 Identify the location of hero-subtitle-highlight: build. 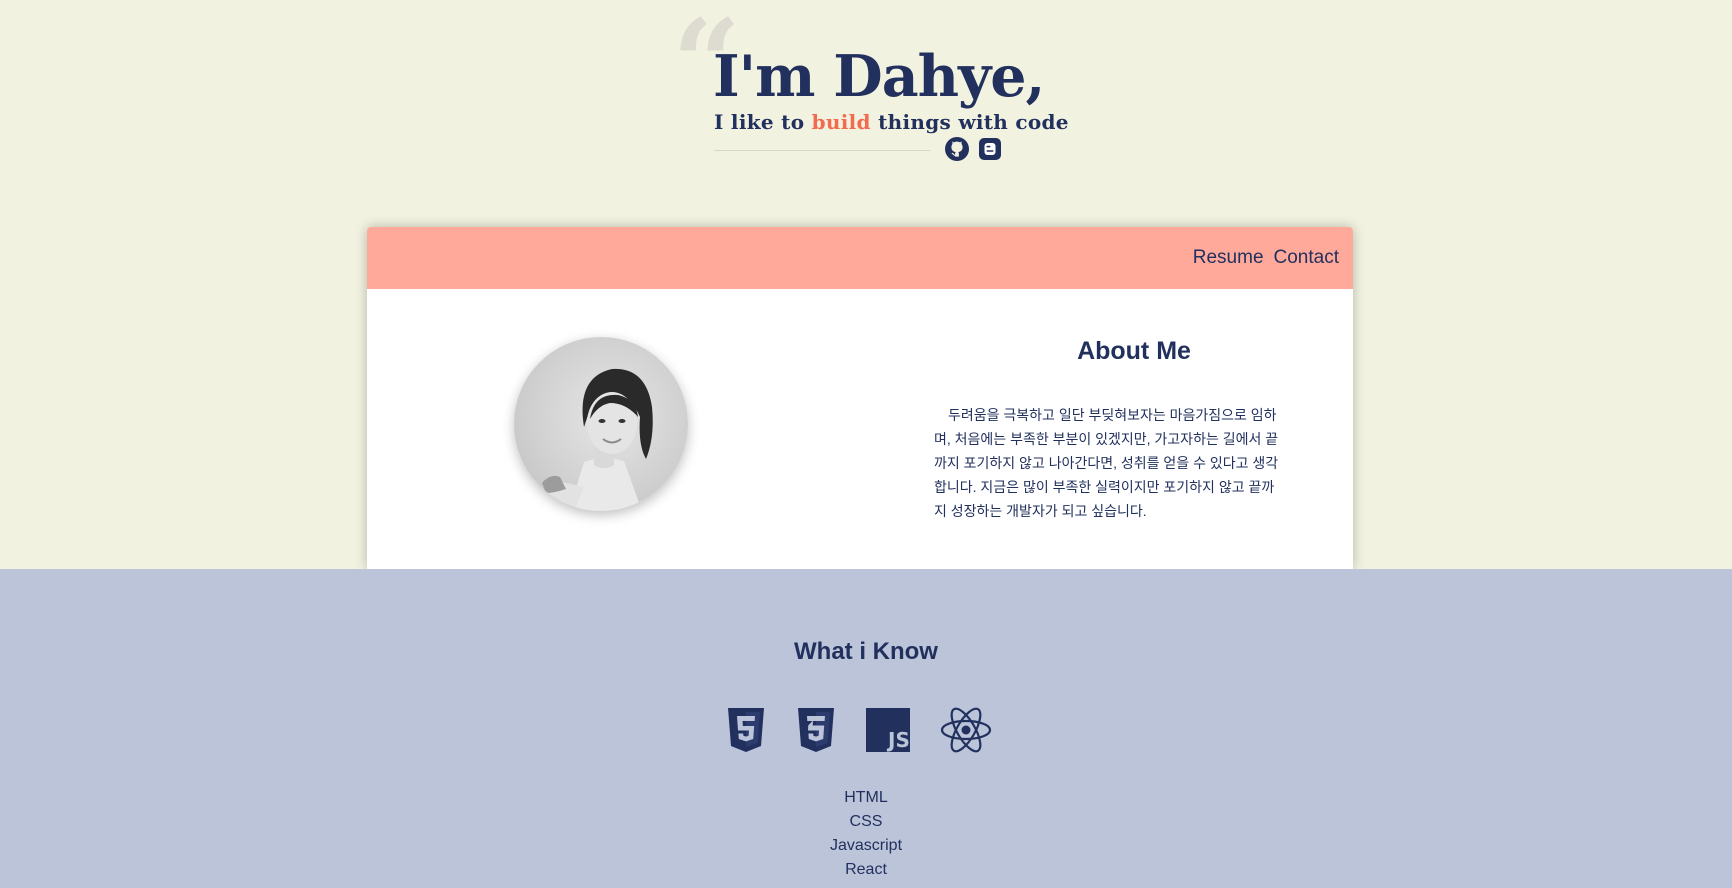
(841, 122).